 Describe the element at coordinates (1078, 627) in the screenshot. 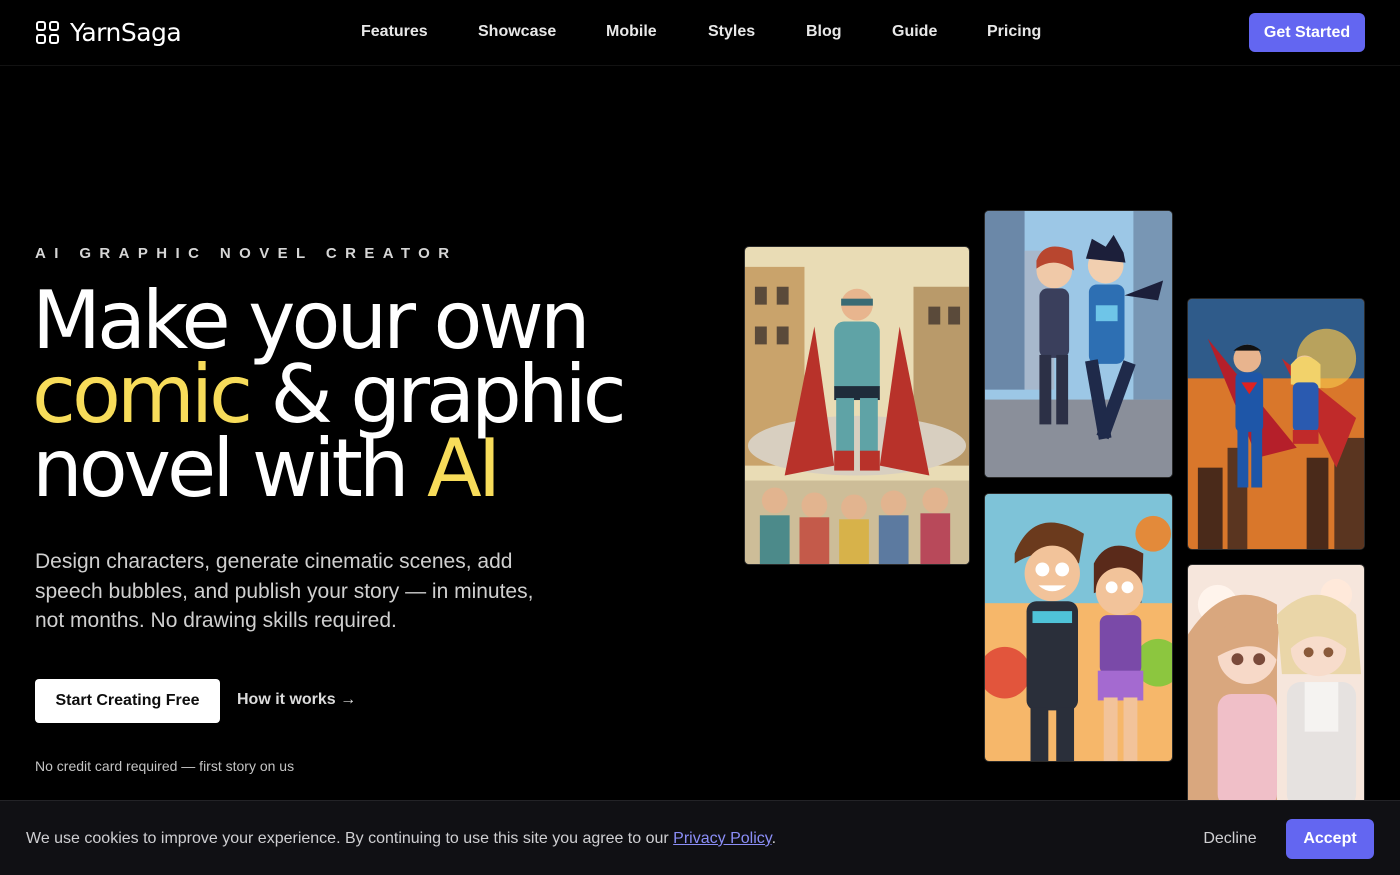

I see `cartoon-couple-image` at that location.